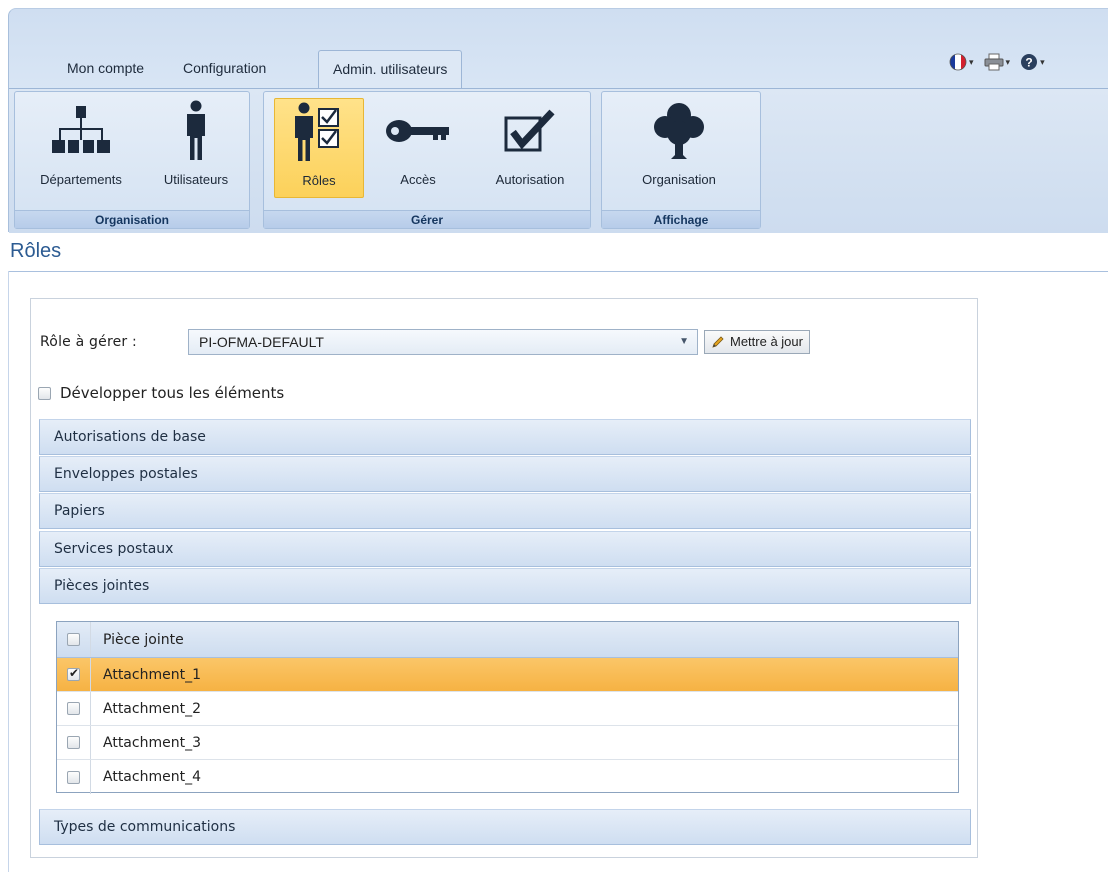 This screenshot has height=872, width=1108. I want to click on update-button: Mettre à jour, so click(757, 342).